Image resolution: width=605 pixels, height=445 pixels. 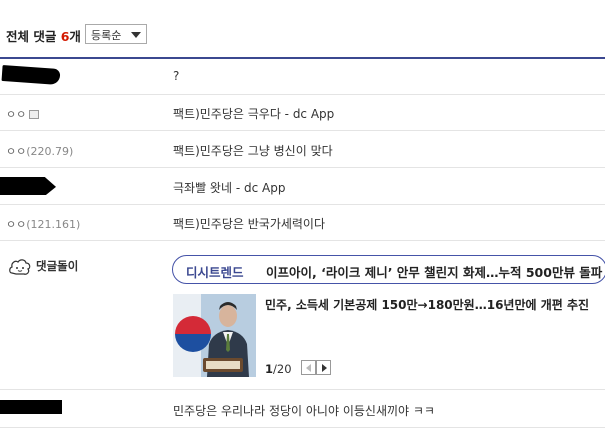 I want to click on comment-row: 민주당은 우리나라 정당이 아니야 이등신새끼야 ㅋㅋ, so click(x=302, y=409).